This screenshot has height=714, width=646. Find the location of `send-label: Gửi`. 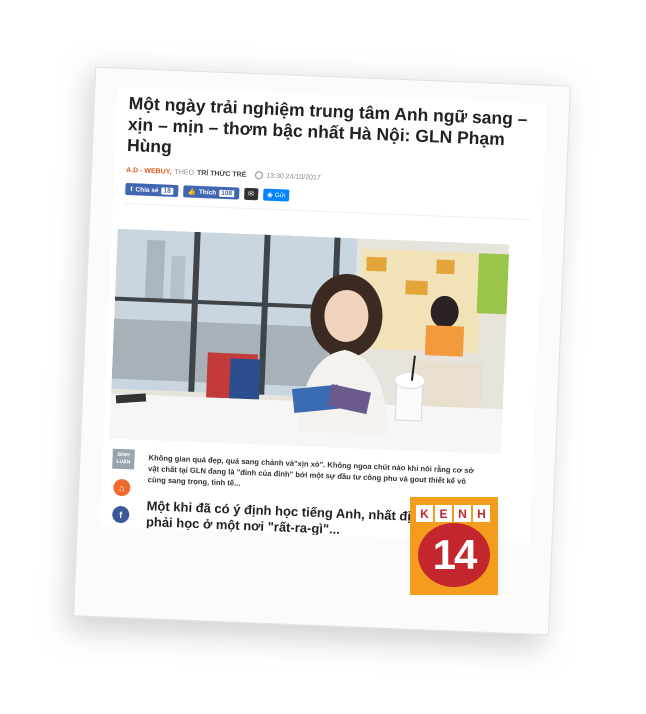

send-label: Gửi is located at coordinates (280, 195).